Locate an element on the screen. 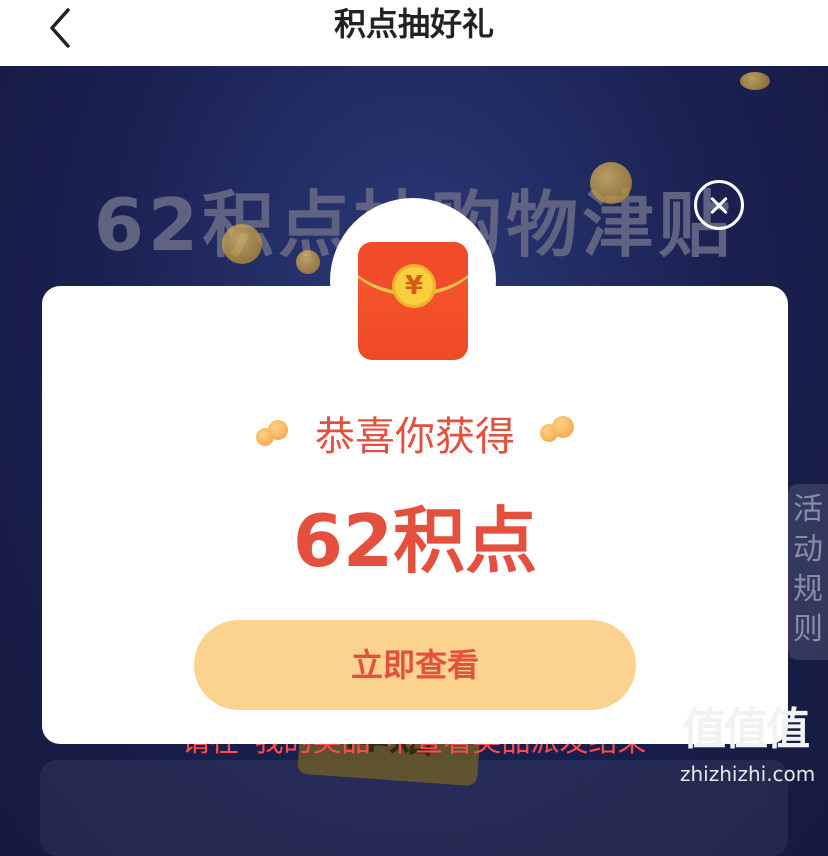 The width and height of the screenshot is (828, 856). yuan-coin-icon: ¥ is located at coordinates (414, 286).